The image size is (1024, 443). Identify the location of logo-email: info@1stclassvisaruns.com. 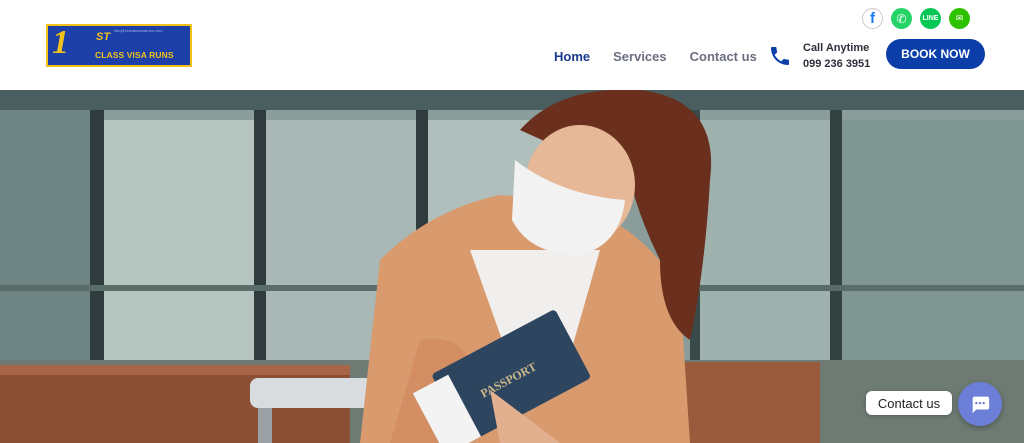
(138, 30).